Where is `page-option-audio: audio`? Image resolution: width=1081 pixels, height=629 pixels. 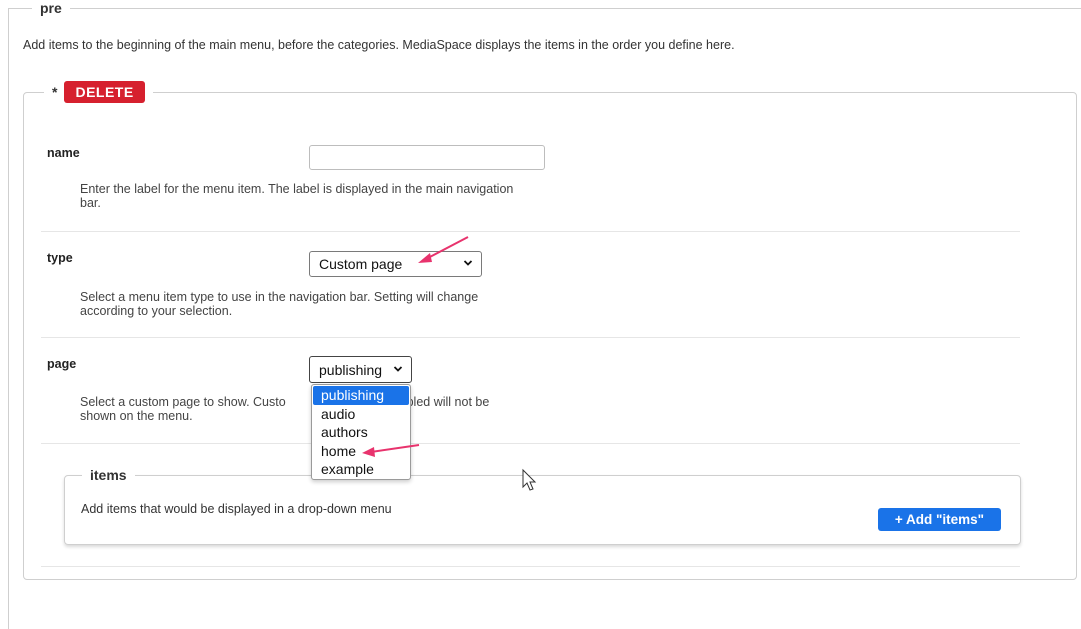 page-option-audio: audio is located at coordinates (361, 414).